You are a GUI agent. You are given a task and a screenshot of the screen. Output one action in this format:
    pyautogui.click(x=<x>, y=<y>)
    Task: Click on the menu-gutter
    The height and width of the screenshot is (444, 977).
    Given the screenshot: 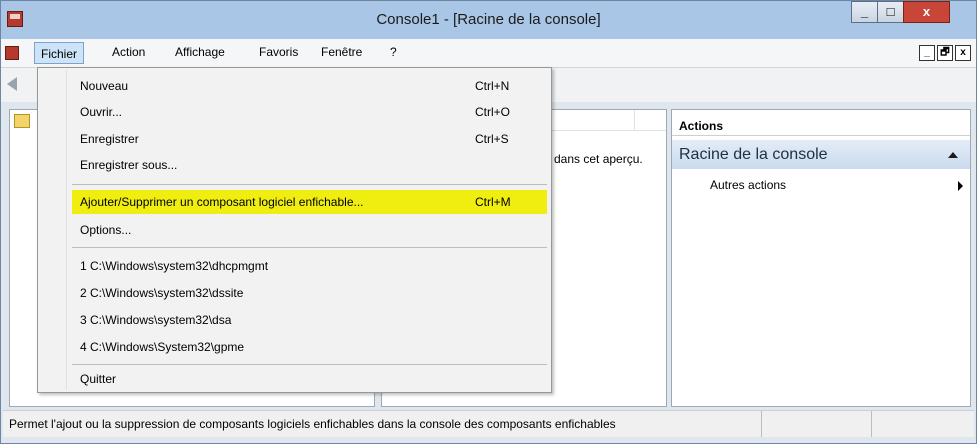 What is the action you would take?
    pyautogui.click(x=66, y=230)
    